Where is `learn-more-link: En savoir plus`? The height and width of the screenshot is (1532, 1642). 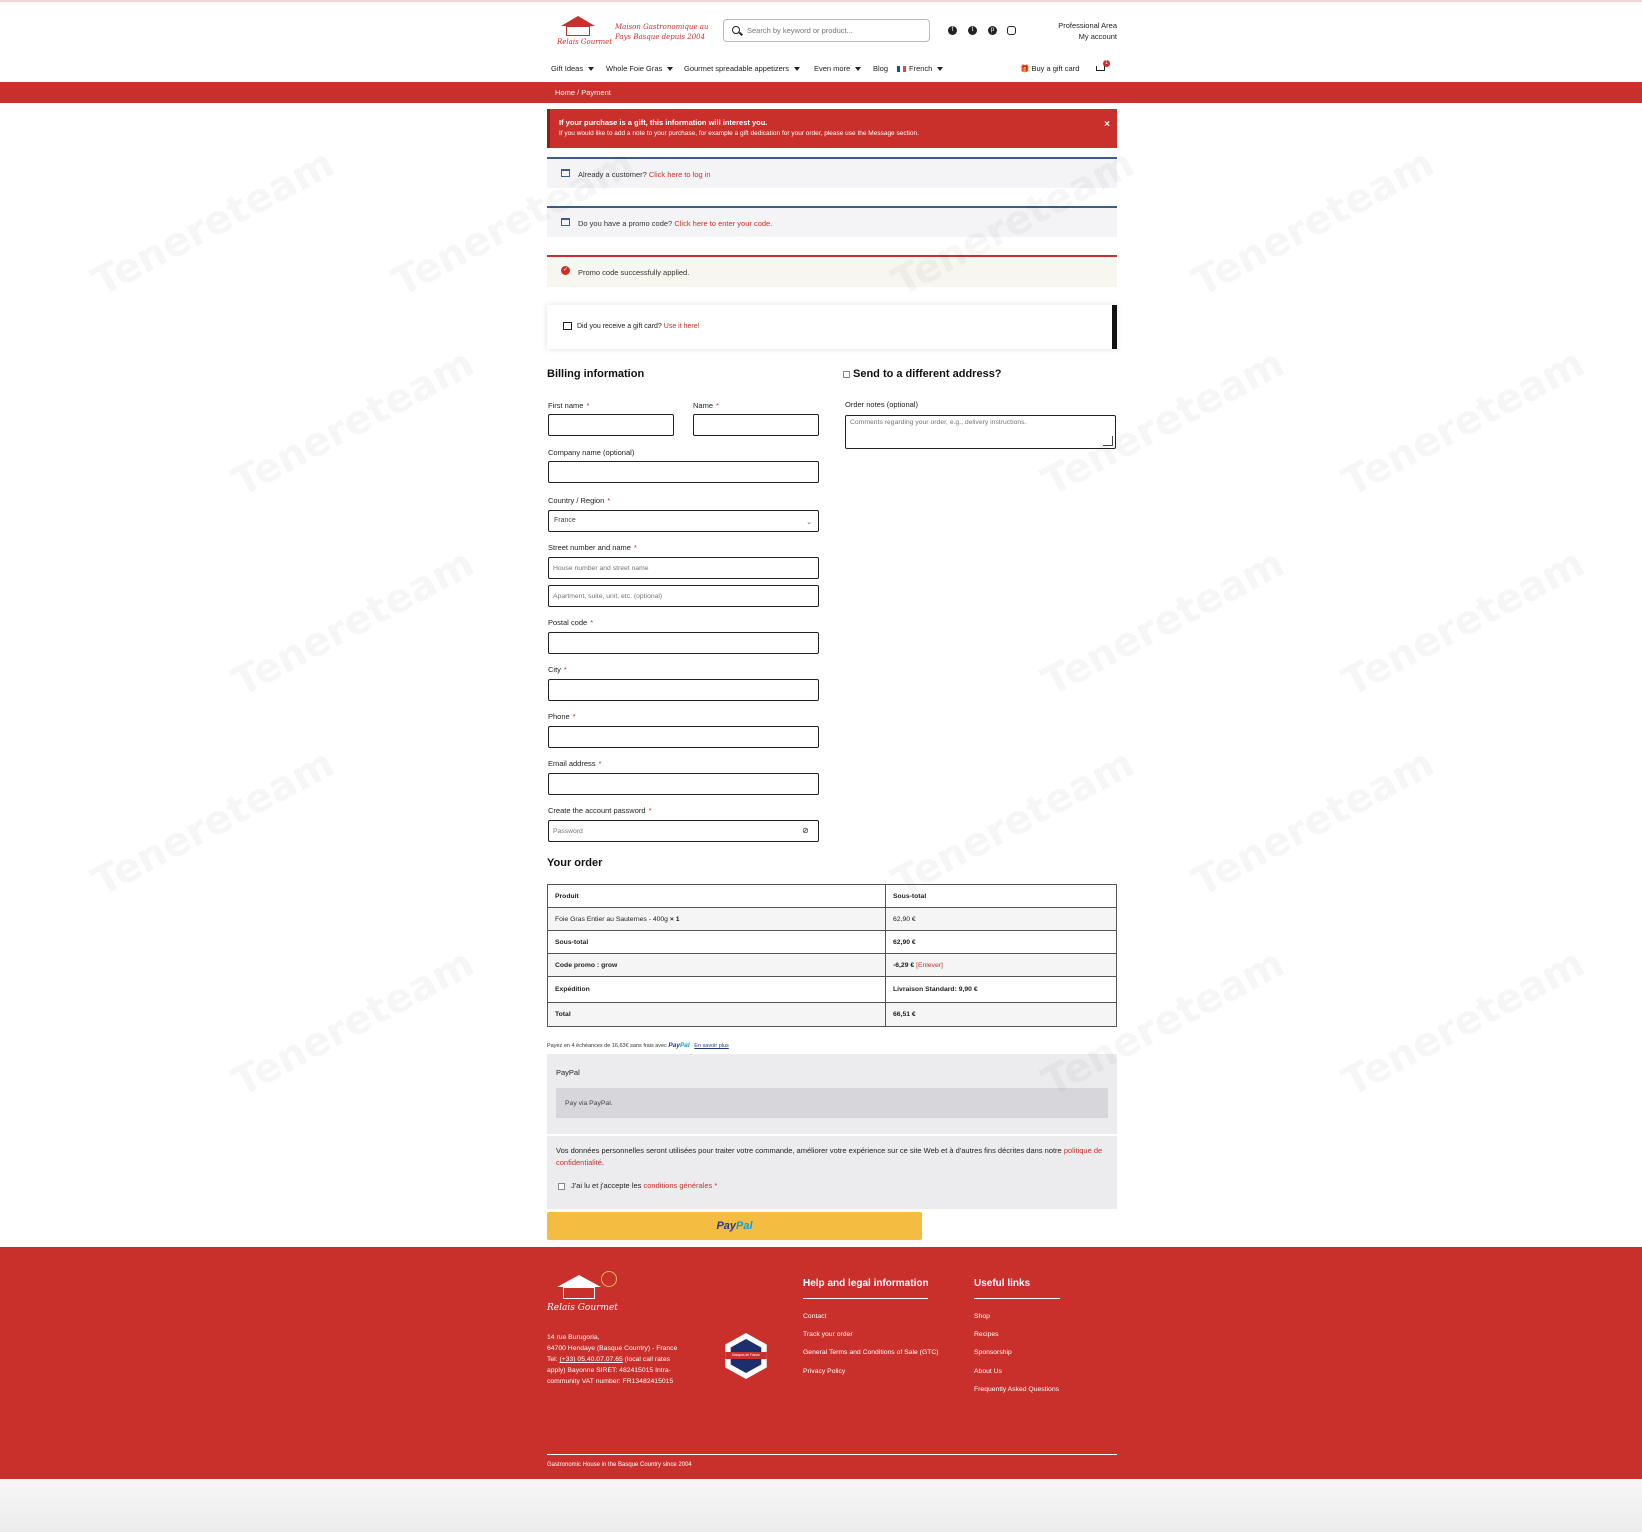 learn-more-link: En savoir plus is located at coordinates (711, 1046).